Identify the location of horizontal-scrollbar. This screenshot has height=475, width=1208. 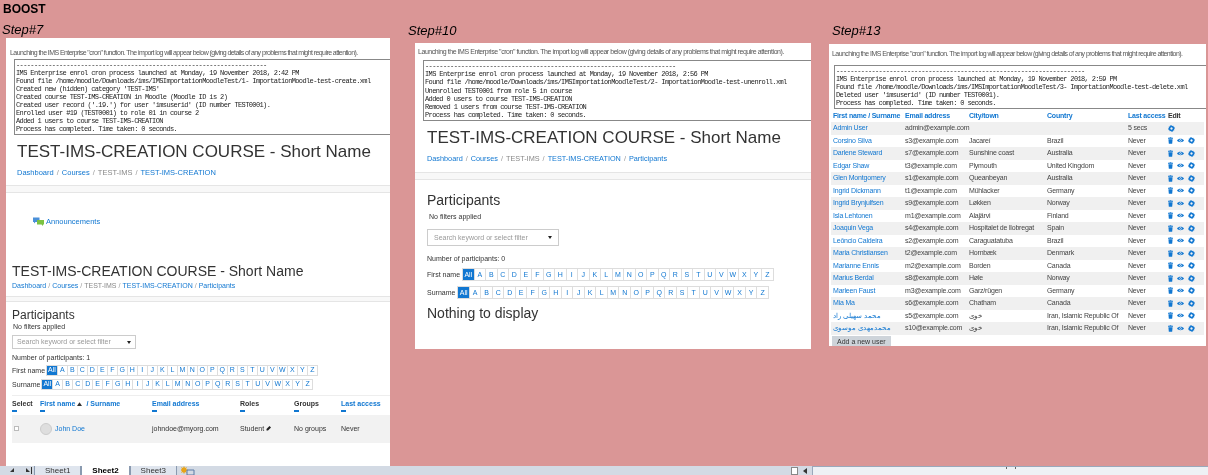
(1010, 470).